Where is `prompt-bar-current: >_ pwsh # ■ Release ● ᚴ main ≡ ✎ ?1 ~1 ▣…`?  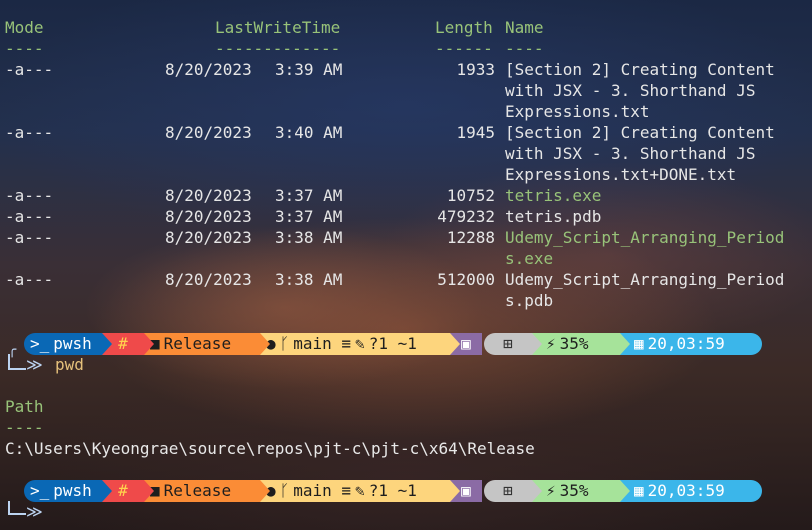 prompt-bar-current: >_ pwsh # ■ Release ● ᚴ main ≡ ✎ ?1 ~1 ▣… is located at coordinates (393, 491).